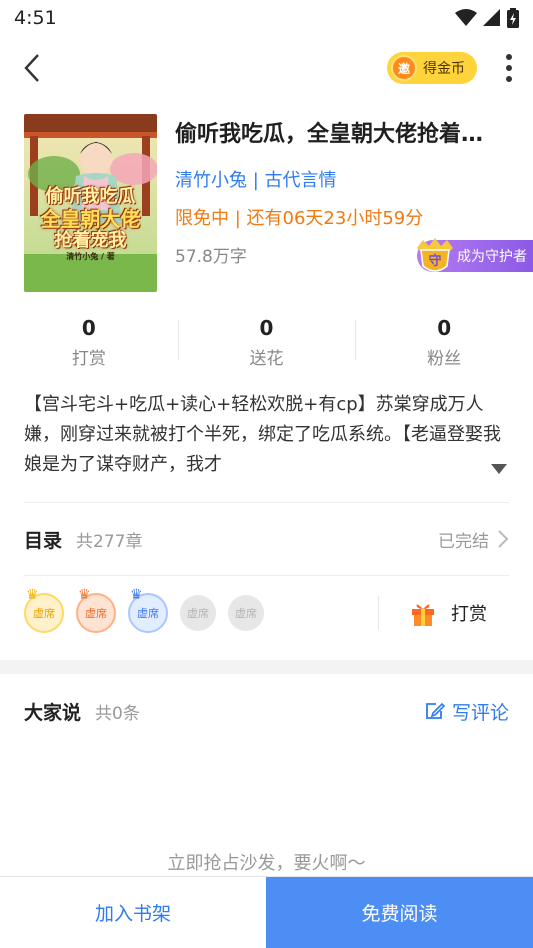 This screenshot has width=533, height=948. Describe the element at coordinates (480, 712) in the screenshot. I see `write-comment-label: 写评论` at that location.